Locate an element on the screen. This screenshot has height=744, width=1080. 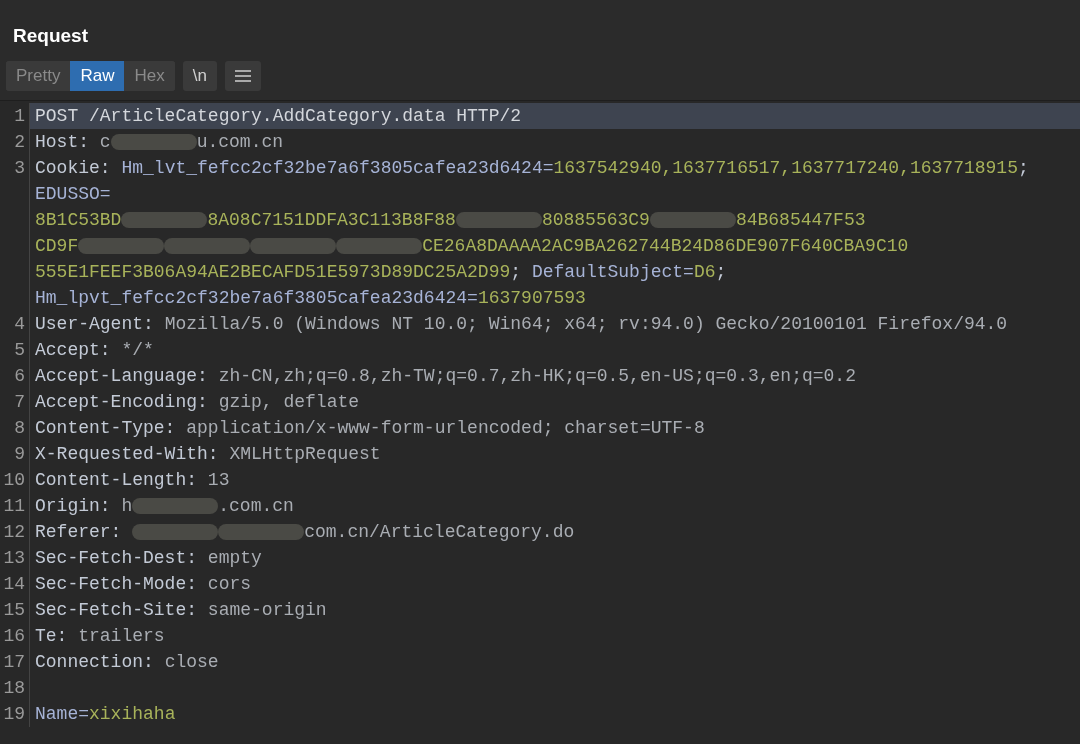
code-text: */* is located at coordinates (137, 350).